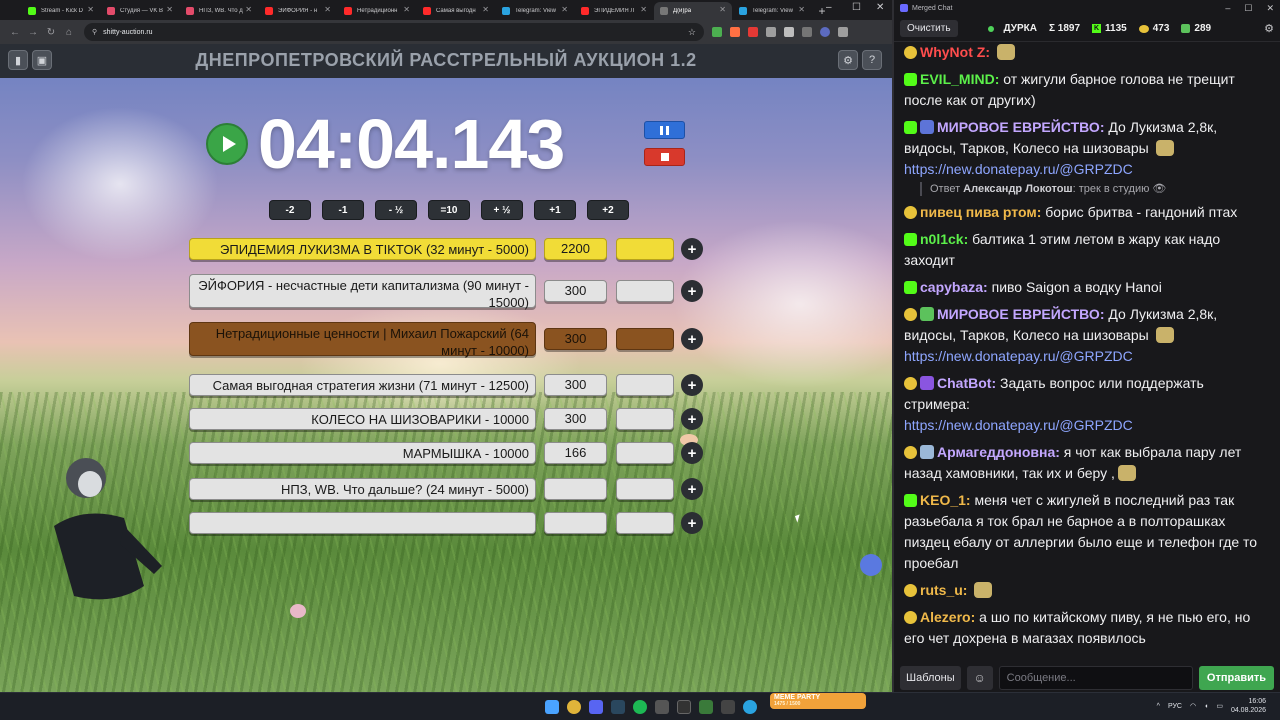  Describe the element at coordinates (51, 32) in the screenshot. I see `reload-icon: ↻` at that location.